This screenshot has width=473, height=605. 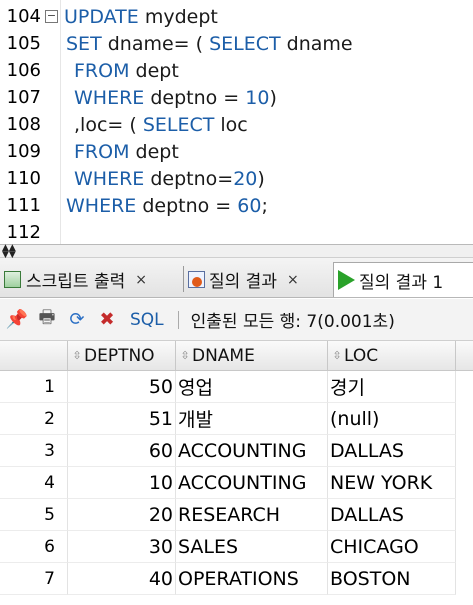 What do you see at coordinates (108, 124) in the screenshot?
I see `sql-token: ,loc= (` at bounding box center [108, 124].